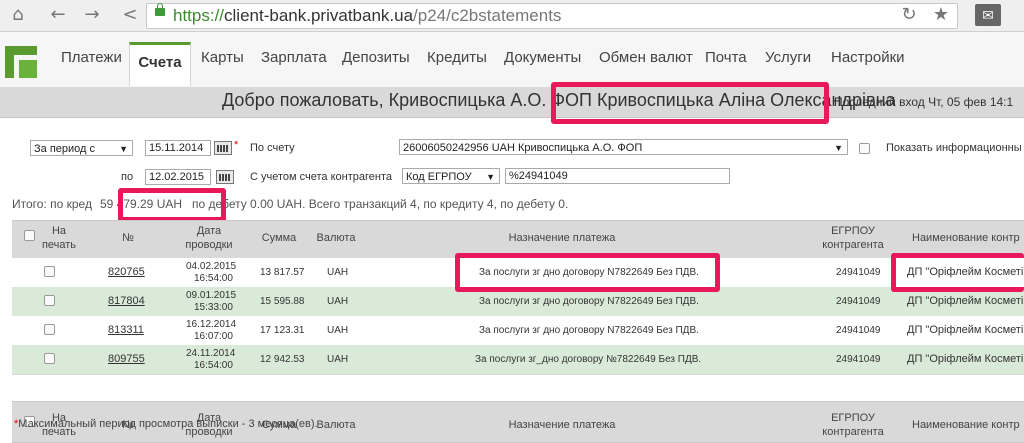  Describe the element at coordinates (282, 359) in the screenshot. I see `row-sum: 12 942.53` at that location.